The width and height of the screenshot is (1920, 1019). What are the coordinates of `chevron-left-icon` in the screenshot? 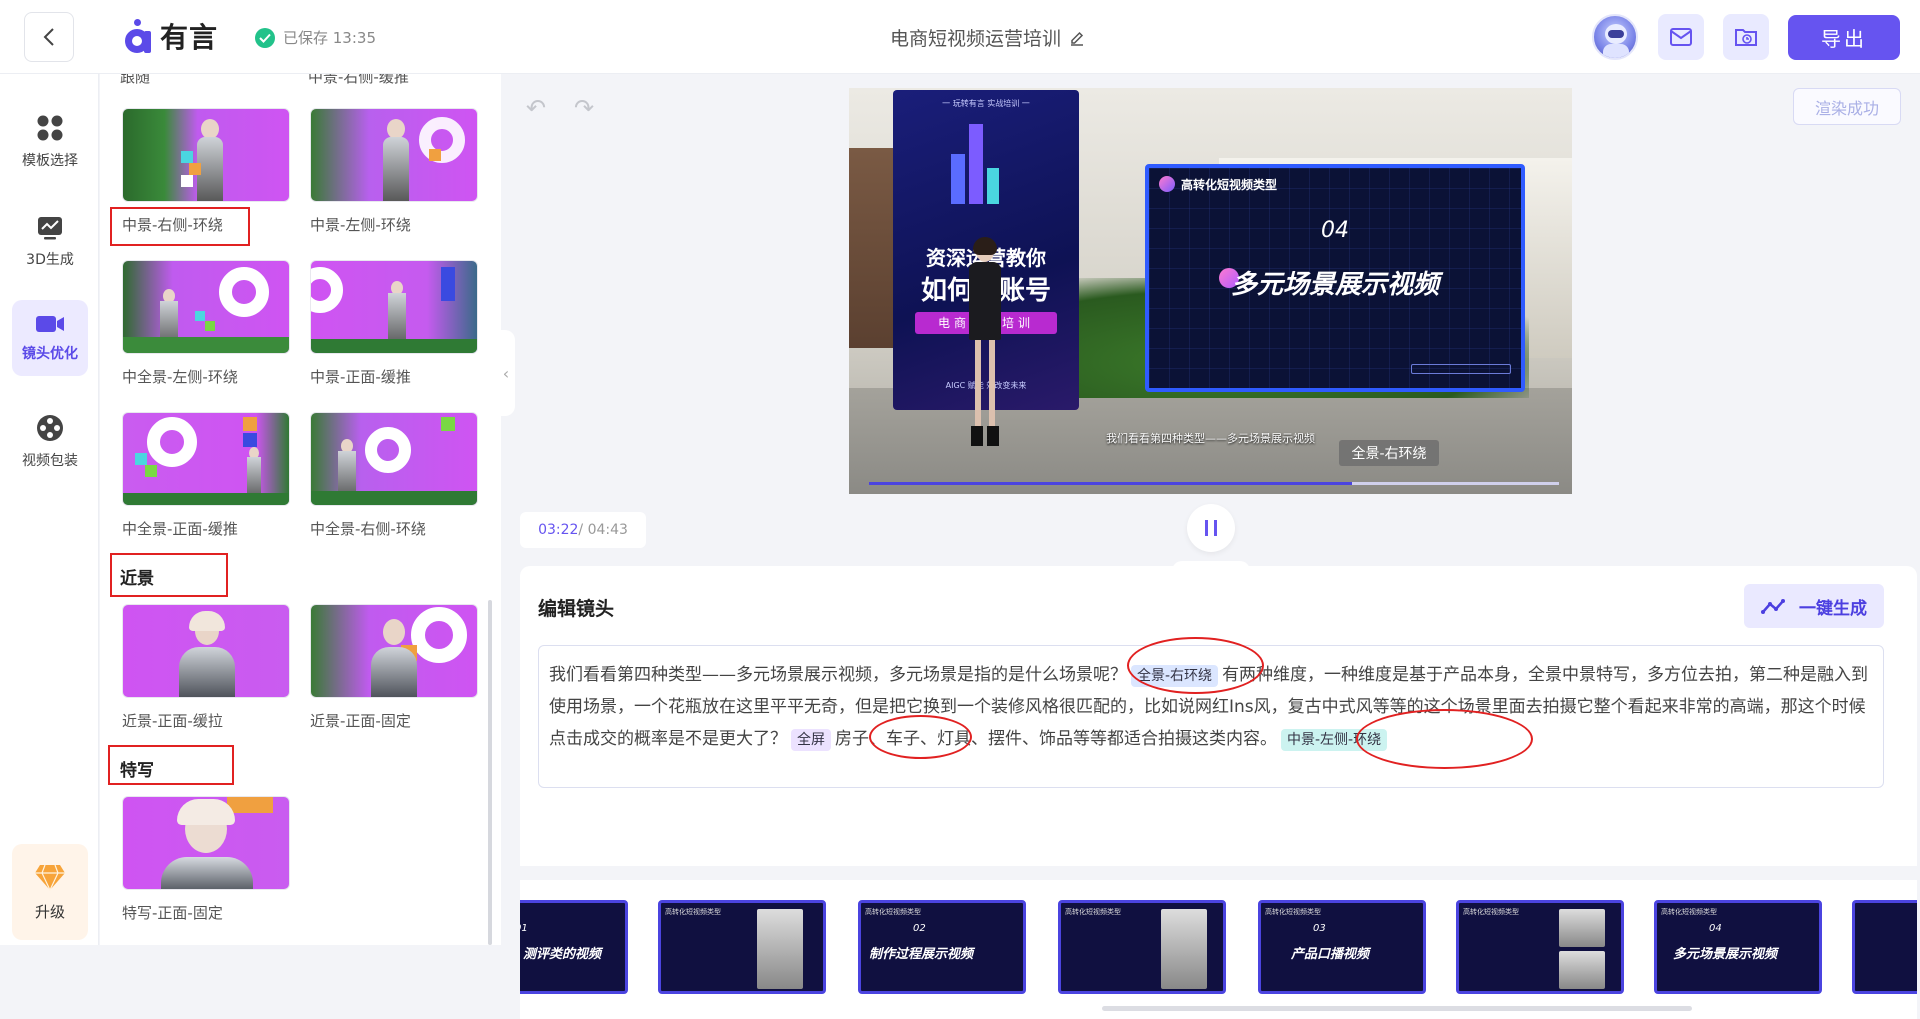 It's located at (48, 37).